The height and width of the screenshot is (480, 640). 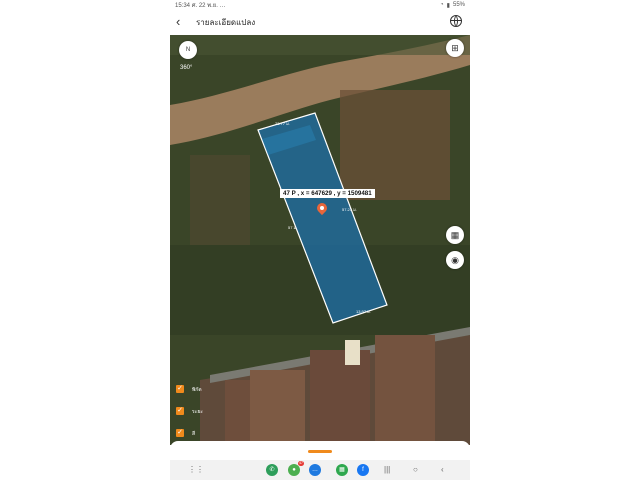 What do you see at coordinates (272, 470) in the screenshot?
I see `phone-app-icon: ✆` at bounding box center [272, 470].